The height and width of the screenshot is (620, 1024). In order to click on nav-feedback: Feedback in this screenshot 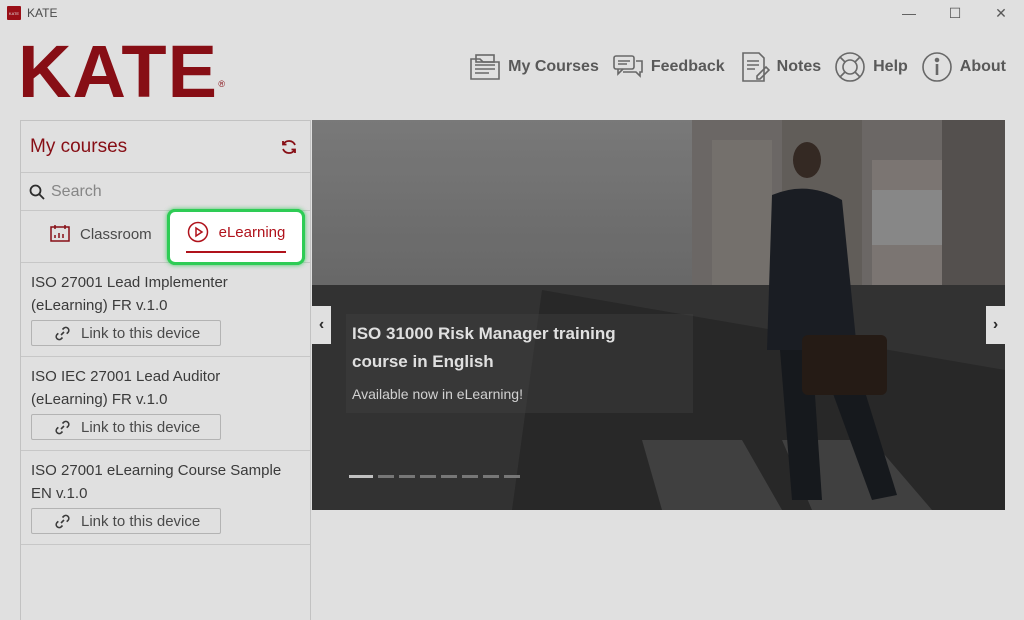, I will do `click(668, 67)`.